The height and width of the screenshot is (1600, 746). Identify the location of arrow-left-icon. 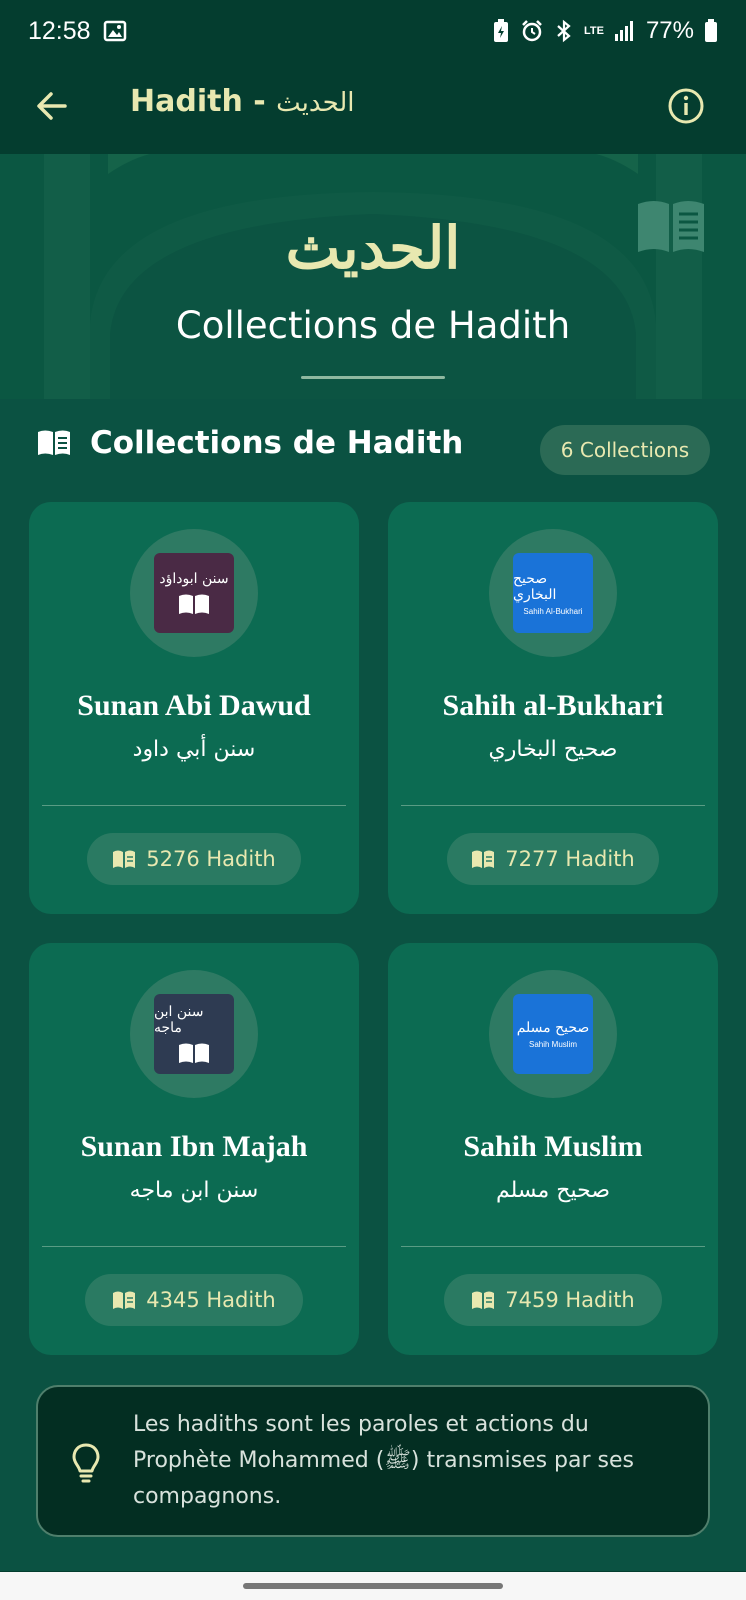
(52, 106).